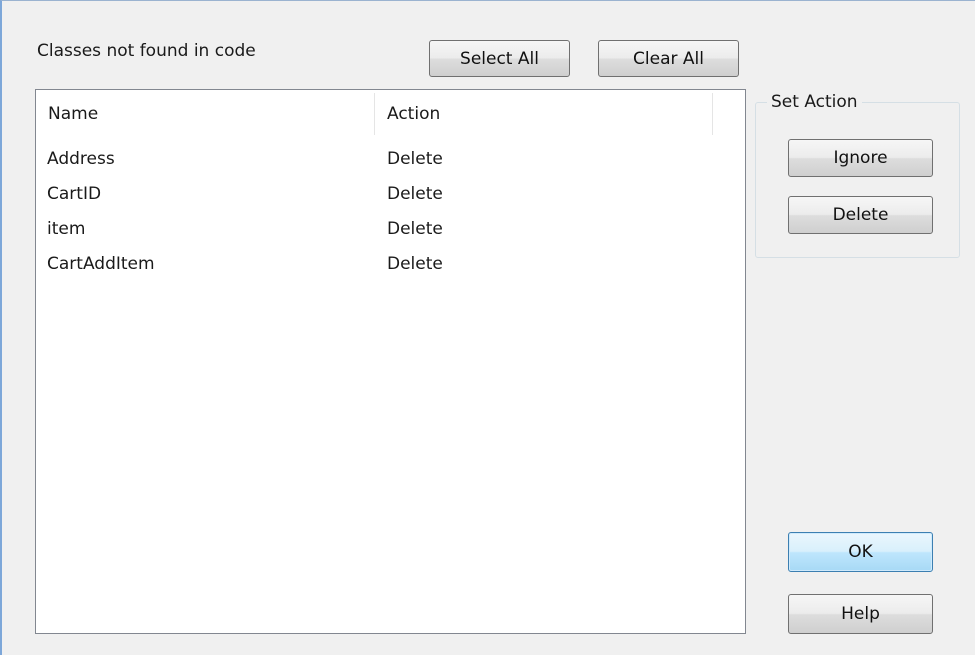  What do you see at coordinates (74, 194) in the screenshot?
I see `row-name: CartID` at bounding box center [74, 194].